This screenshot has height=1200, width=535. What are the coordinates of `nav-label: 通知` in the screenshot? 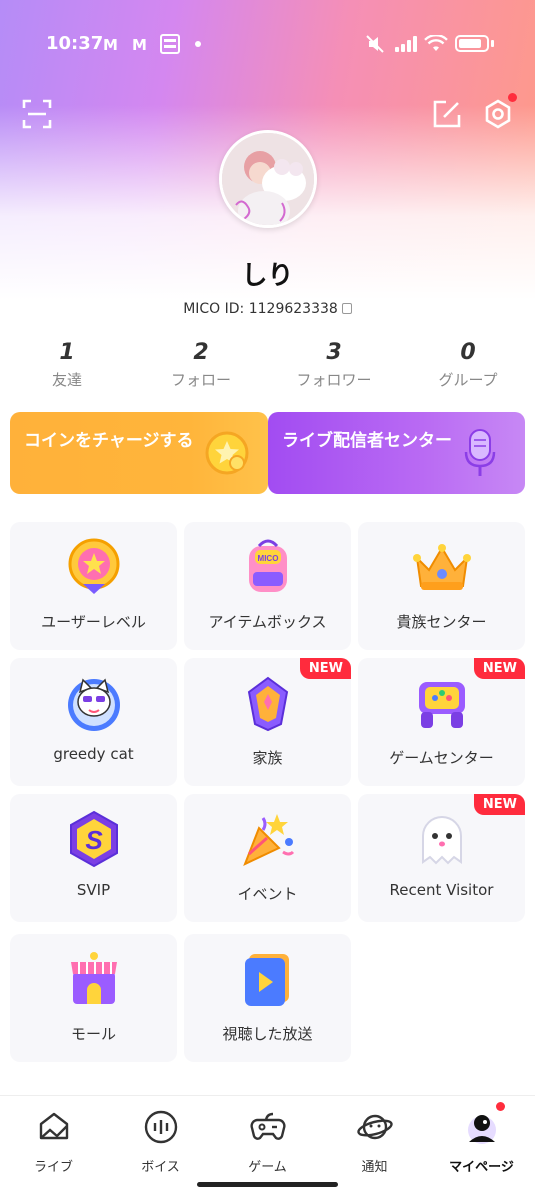 It's located at (374, 1167).